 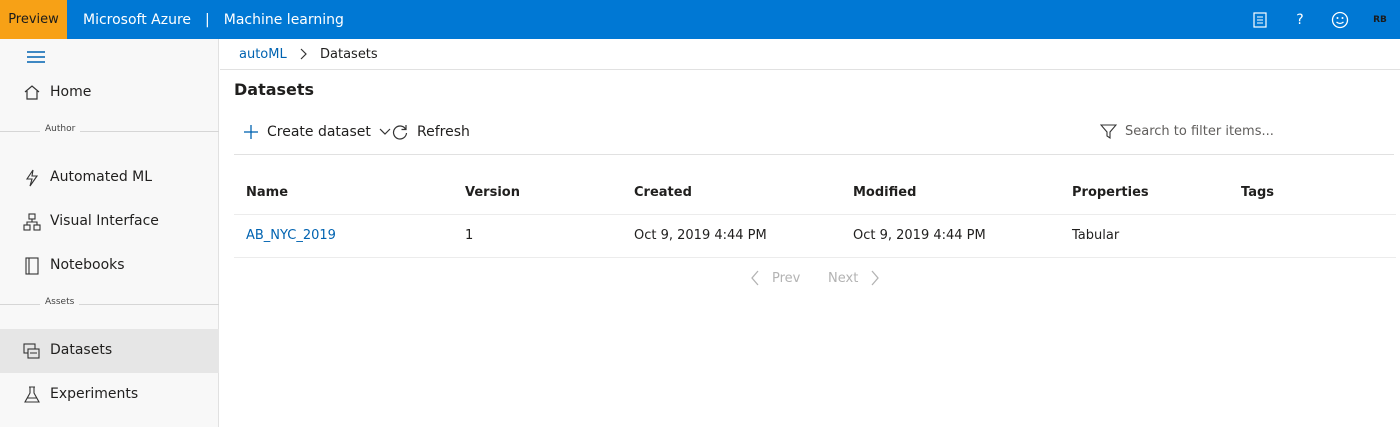 What do you see at coordinates (274, 89) in the screenshot?
I see `page-title: Datasets` at bounding box center [274, 89].